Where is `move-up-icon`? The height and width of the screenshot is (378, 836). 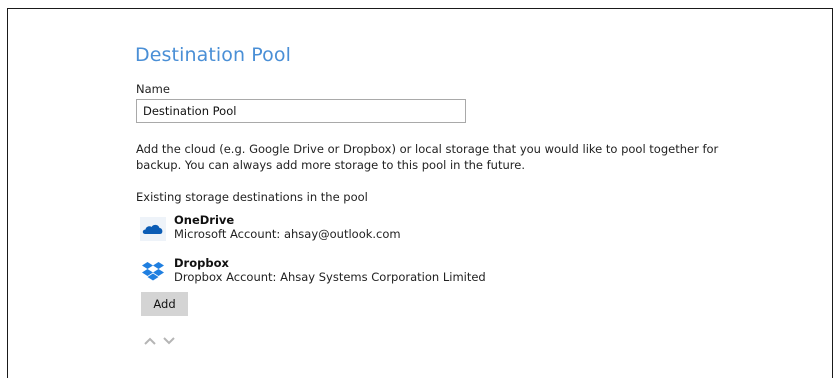
move-up-icon is located at coordinates (150, 337).